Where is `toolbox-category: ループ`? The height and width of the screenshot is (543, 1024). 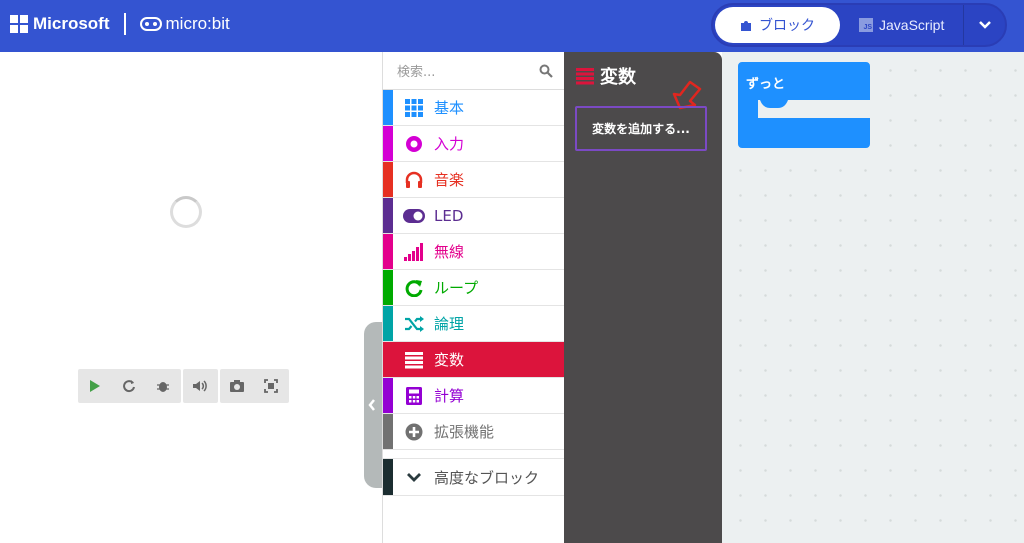
toolbox-category: ループ is located at coordinates (473, 288).